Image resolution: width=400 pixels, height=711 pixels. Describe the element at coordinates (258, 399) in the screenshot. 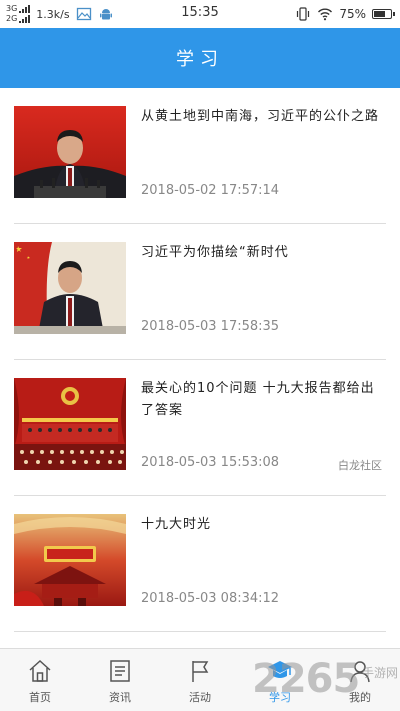

I see `article-title: 最关心的10个问题 十九大报告都给出了答案` at that location.